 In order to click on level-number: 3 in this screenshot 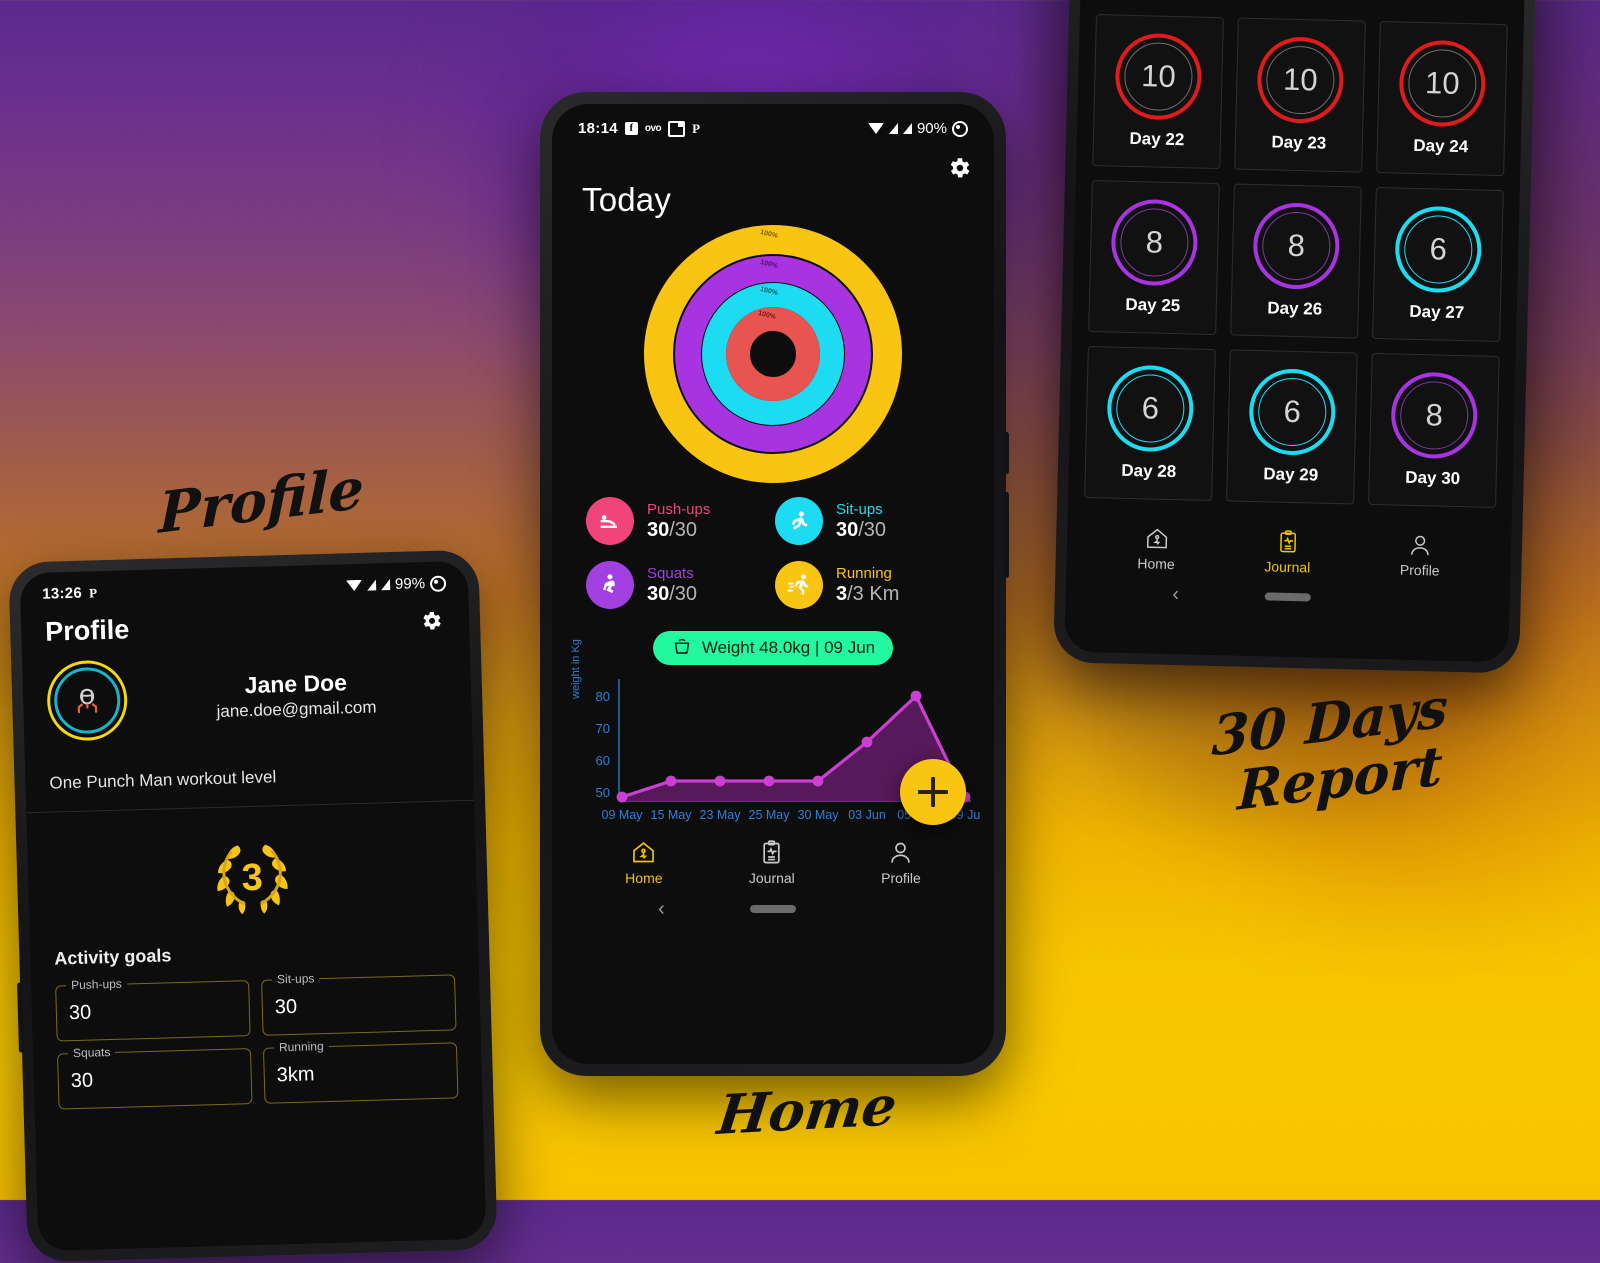, I will do `click(252, 878)`.